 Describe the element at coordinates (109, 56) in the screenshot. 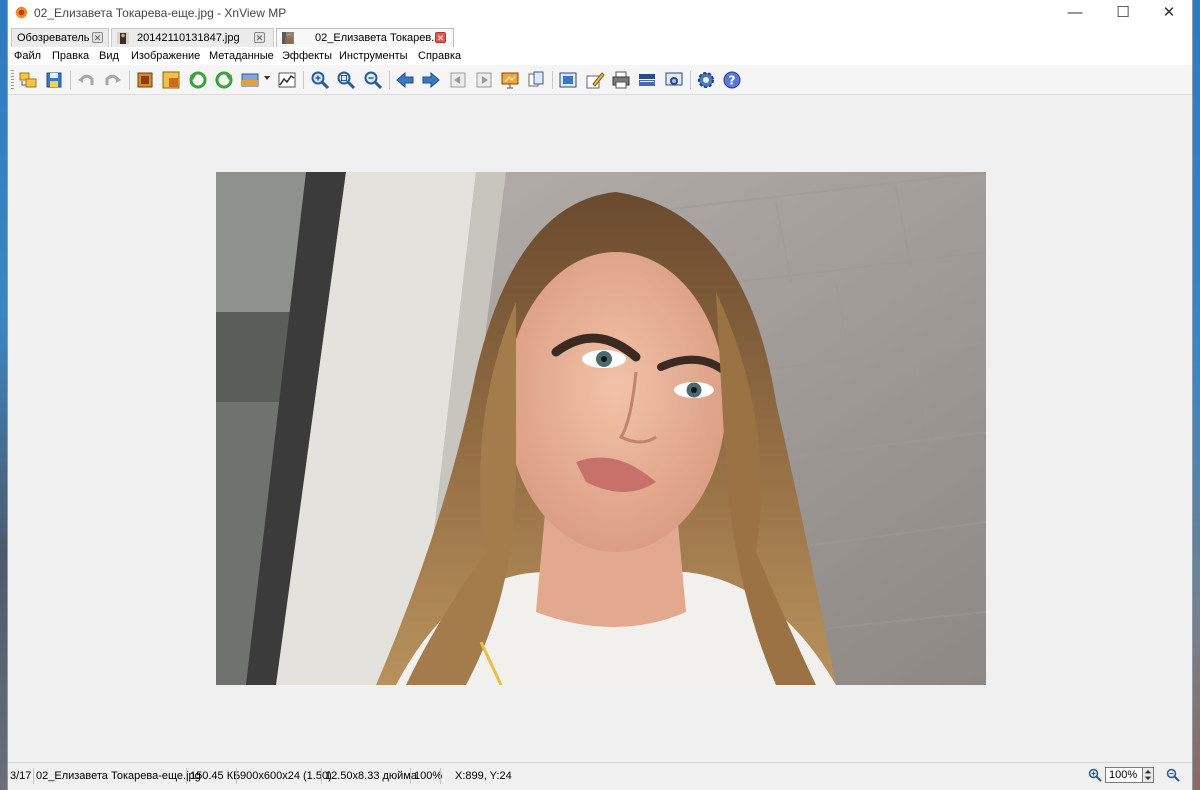

I see `menu-view: Вид` at that location.